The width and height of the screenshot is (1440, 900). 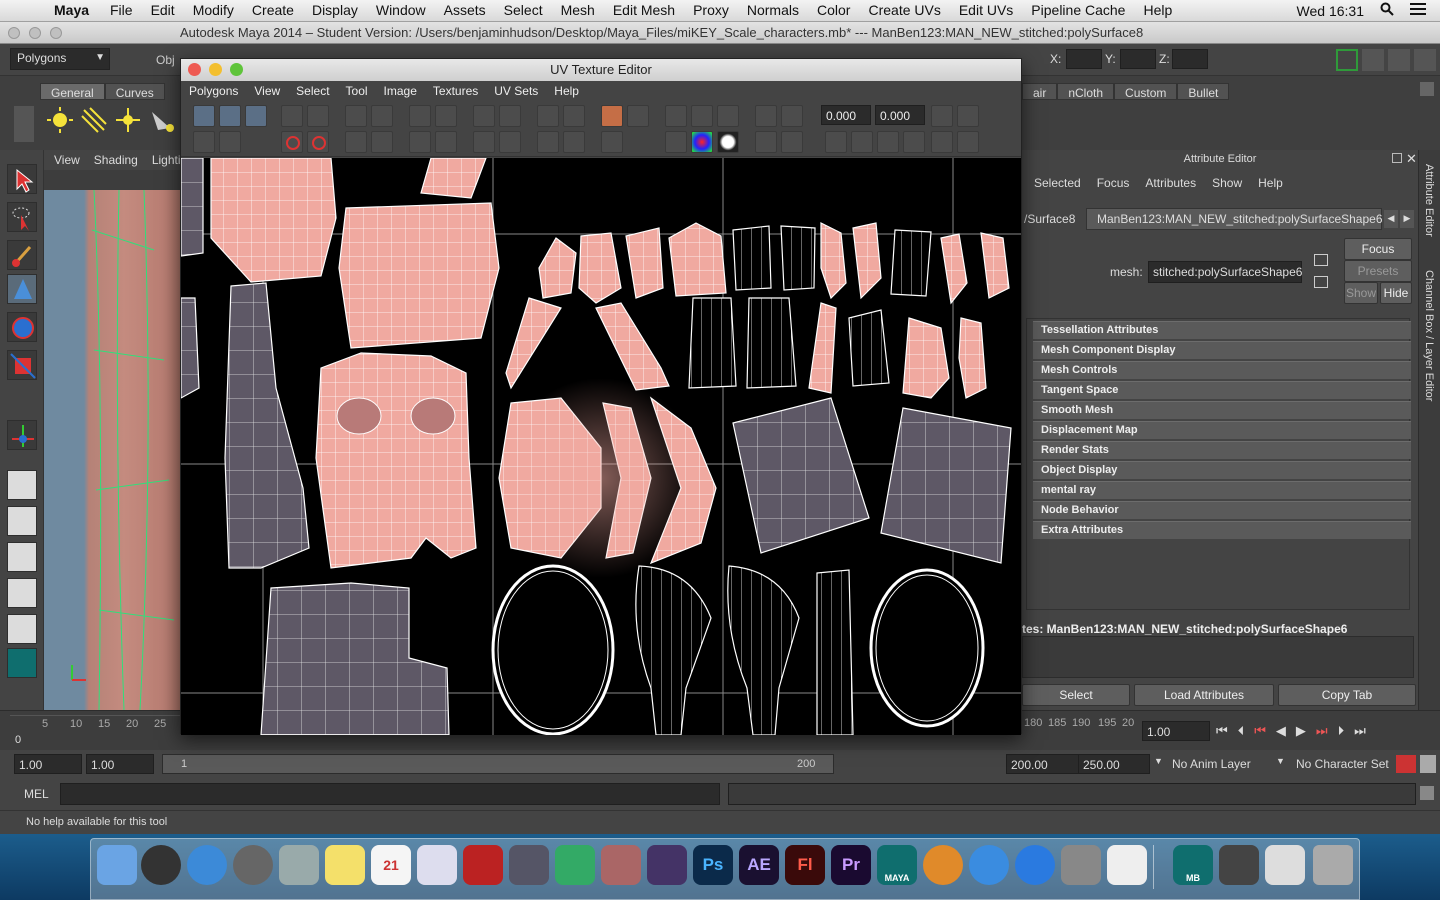 What do you see at coordinates (1222, 330) in the screenshot?
I see `section-tessellation: Tessellation Attributes` at bounding box center [1222, 330].